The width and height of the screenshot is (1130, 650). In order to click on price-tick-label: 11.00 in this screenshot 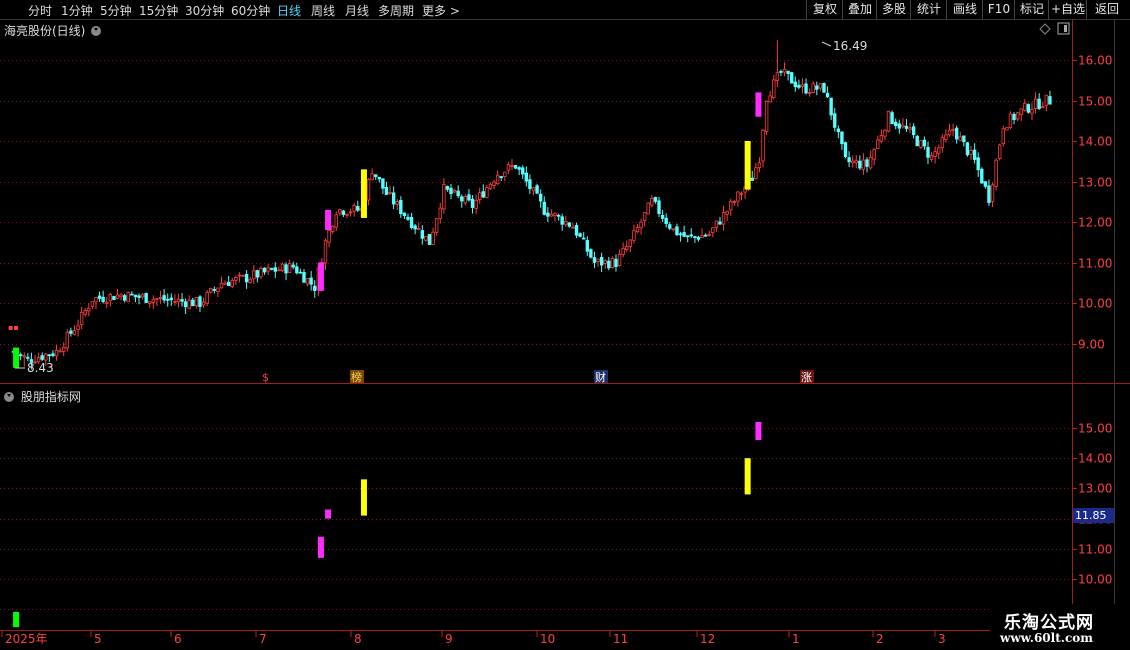, I will do `click(1095, 264)`.